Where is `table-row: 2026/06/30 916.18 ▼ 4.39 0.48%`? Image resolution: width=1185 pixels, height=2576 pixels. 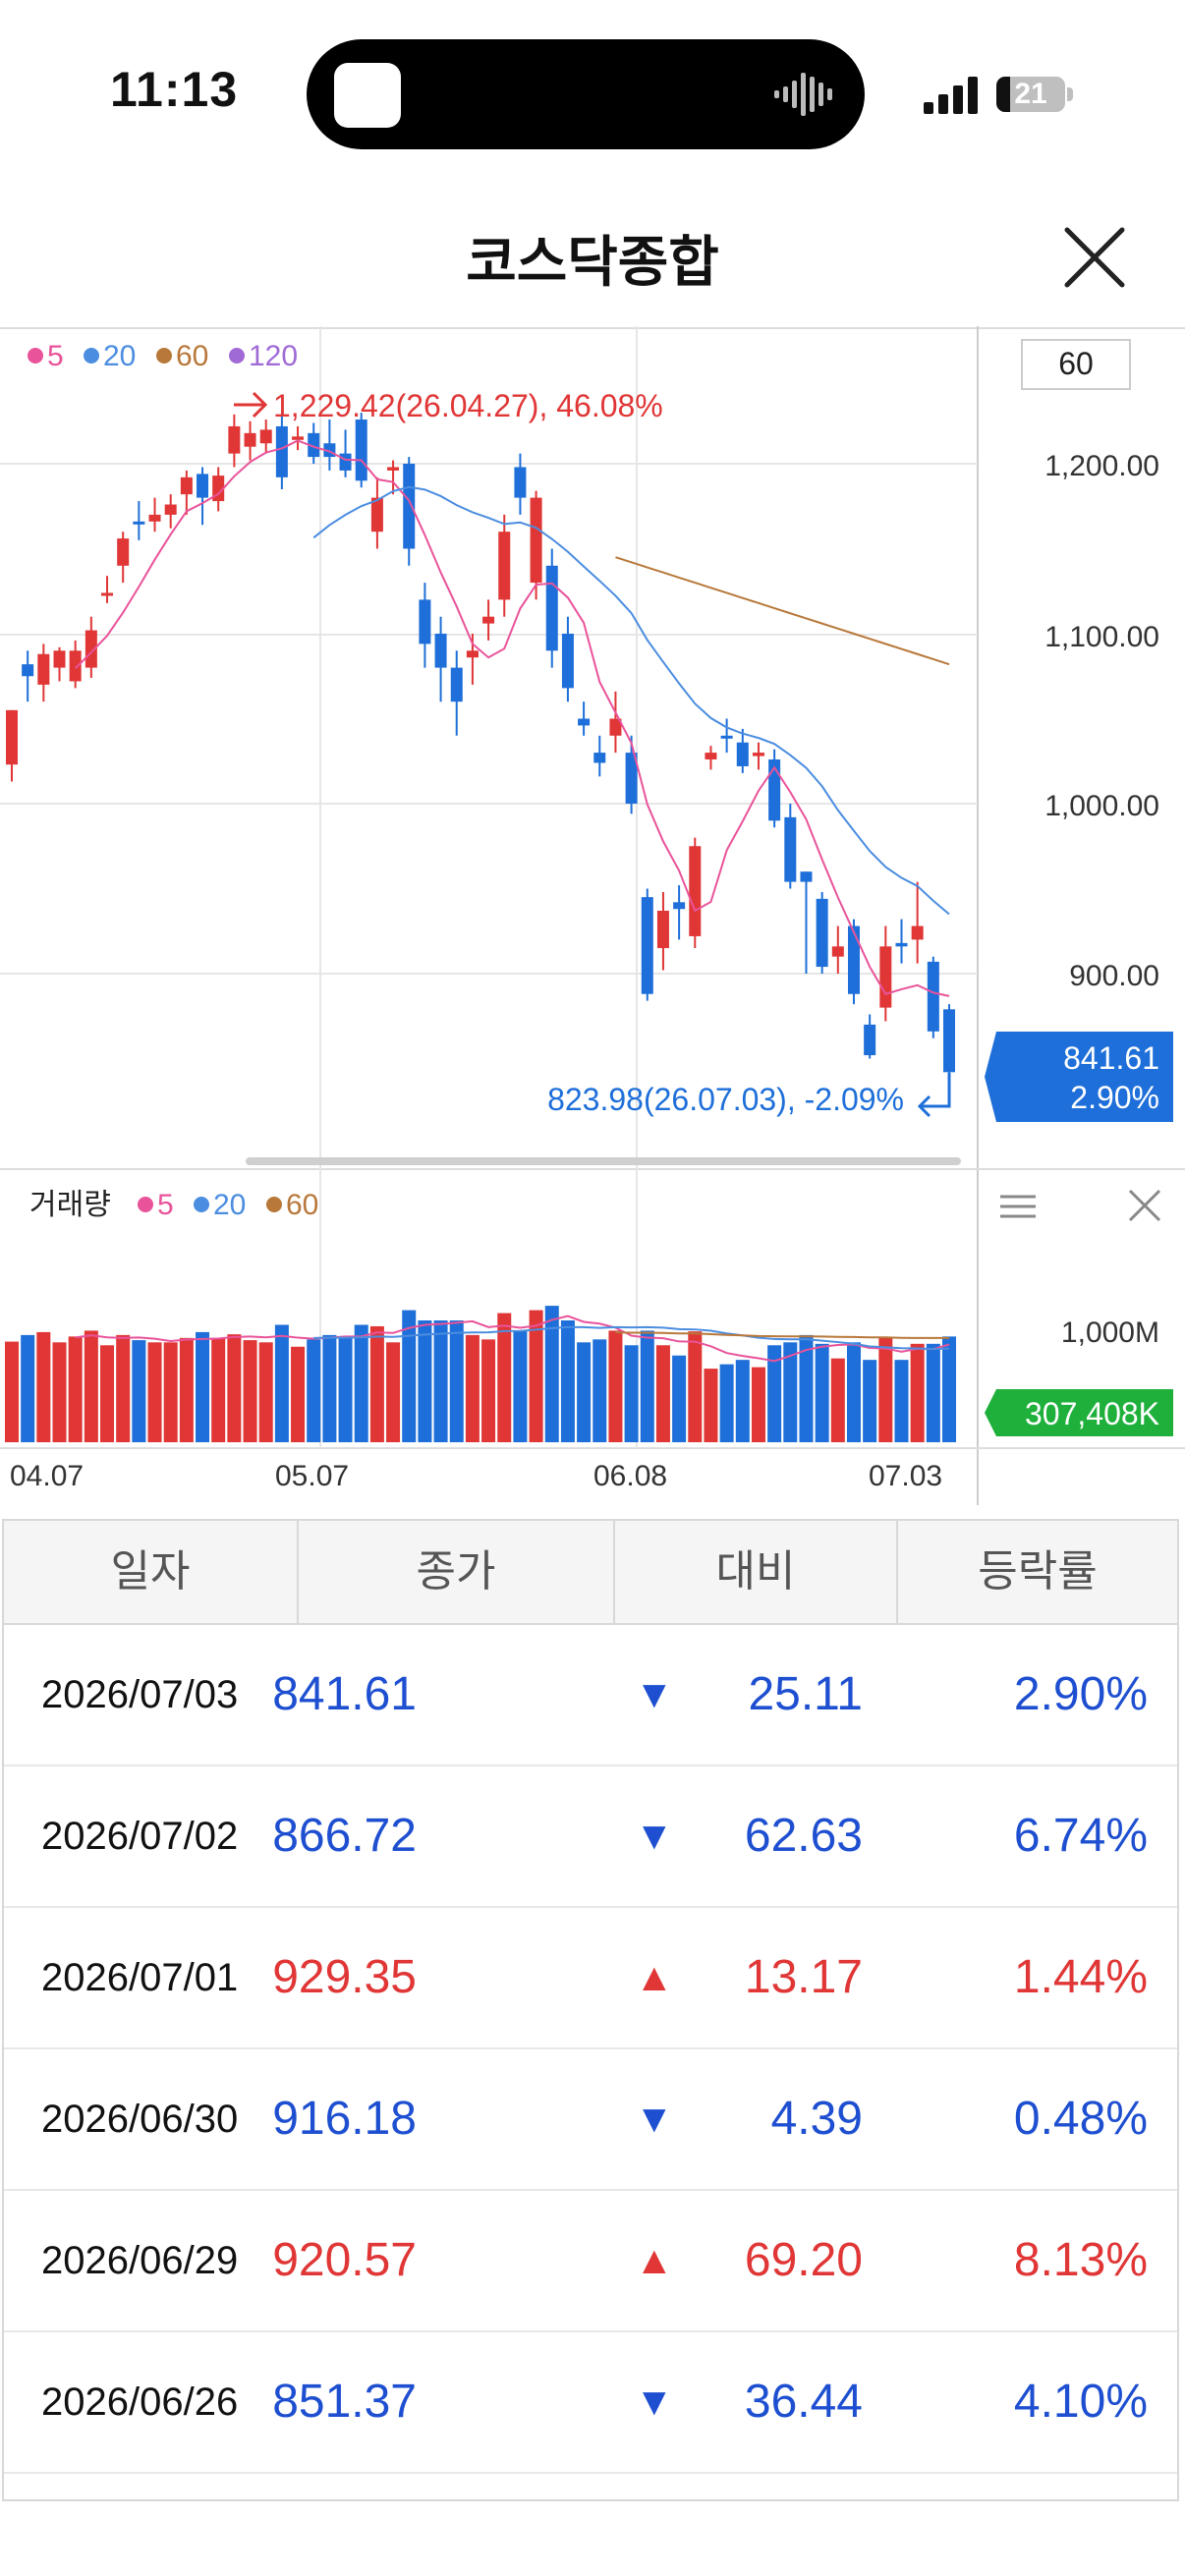 table-row: 2026/06/30 916.18 ▼ 4.39 0.48% is located at coordinates (591, 2120).